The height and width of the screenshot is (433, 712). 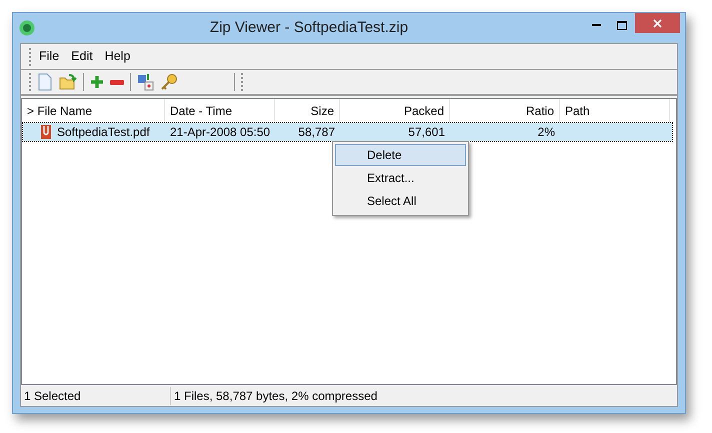 What do you see at coordinates (82, 56) in the screenshot?
I see `menu-item: Edit` at bounding box center [82, 56].